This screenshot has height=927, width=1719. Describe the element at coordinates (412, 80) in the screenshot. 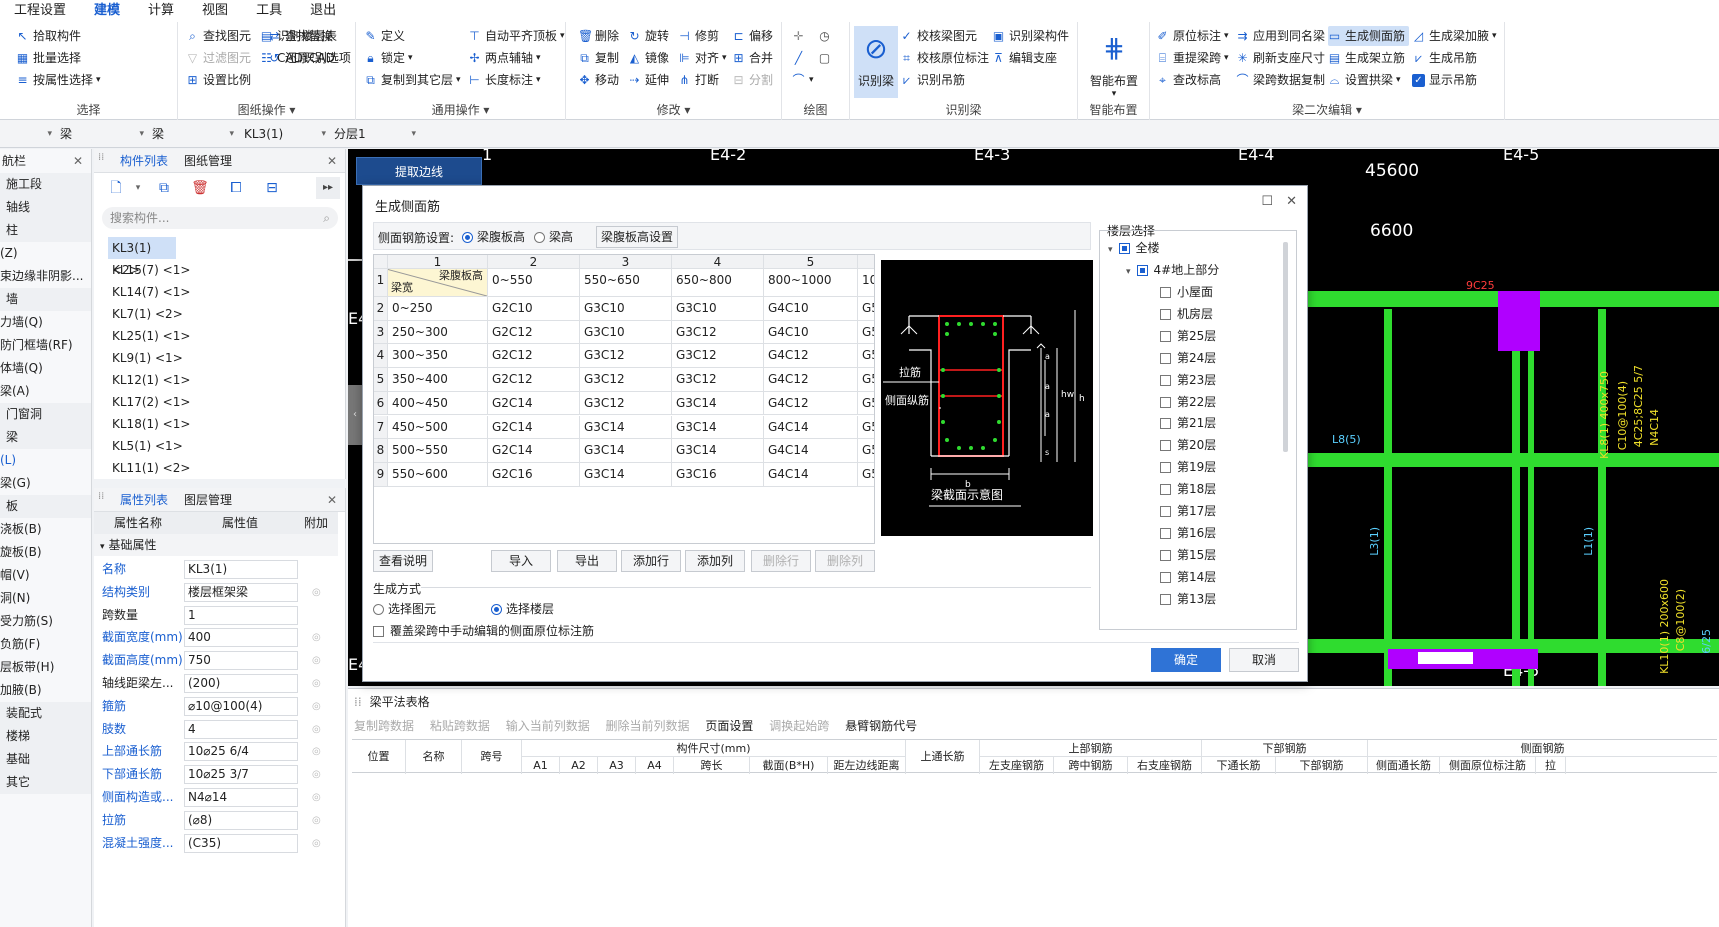

I see `copy-to-floor-button: ⧉ 复制到其它层 ▾` at that location.